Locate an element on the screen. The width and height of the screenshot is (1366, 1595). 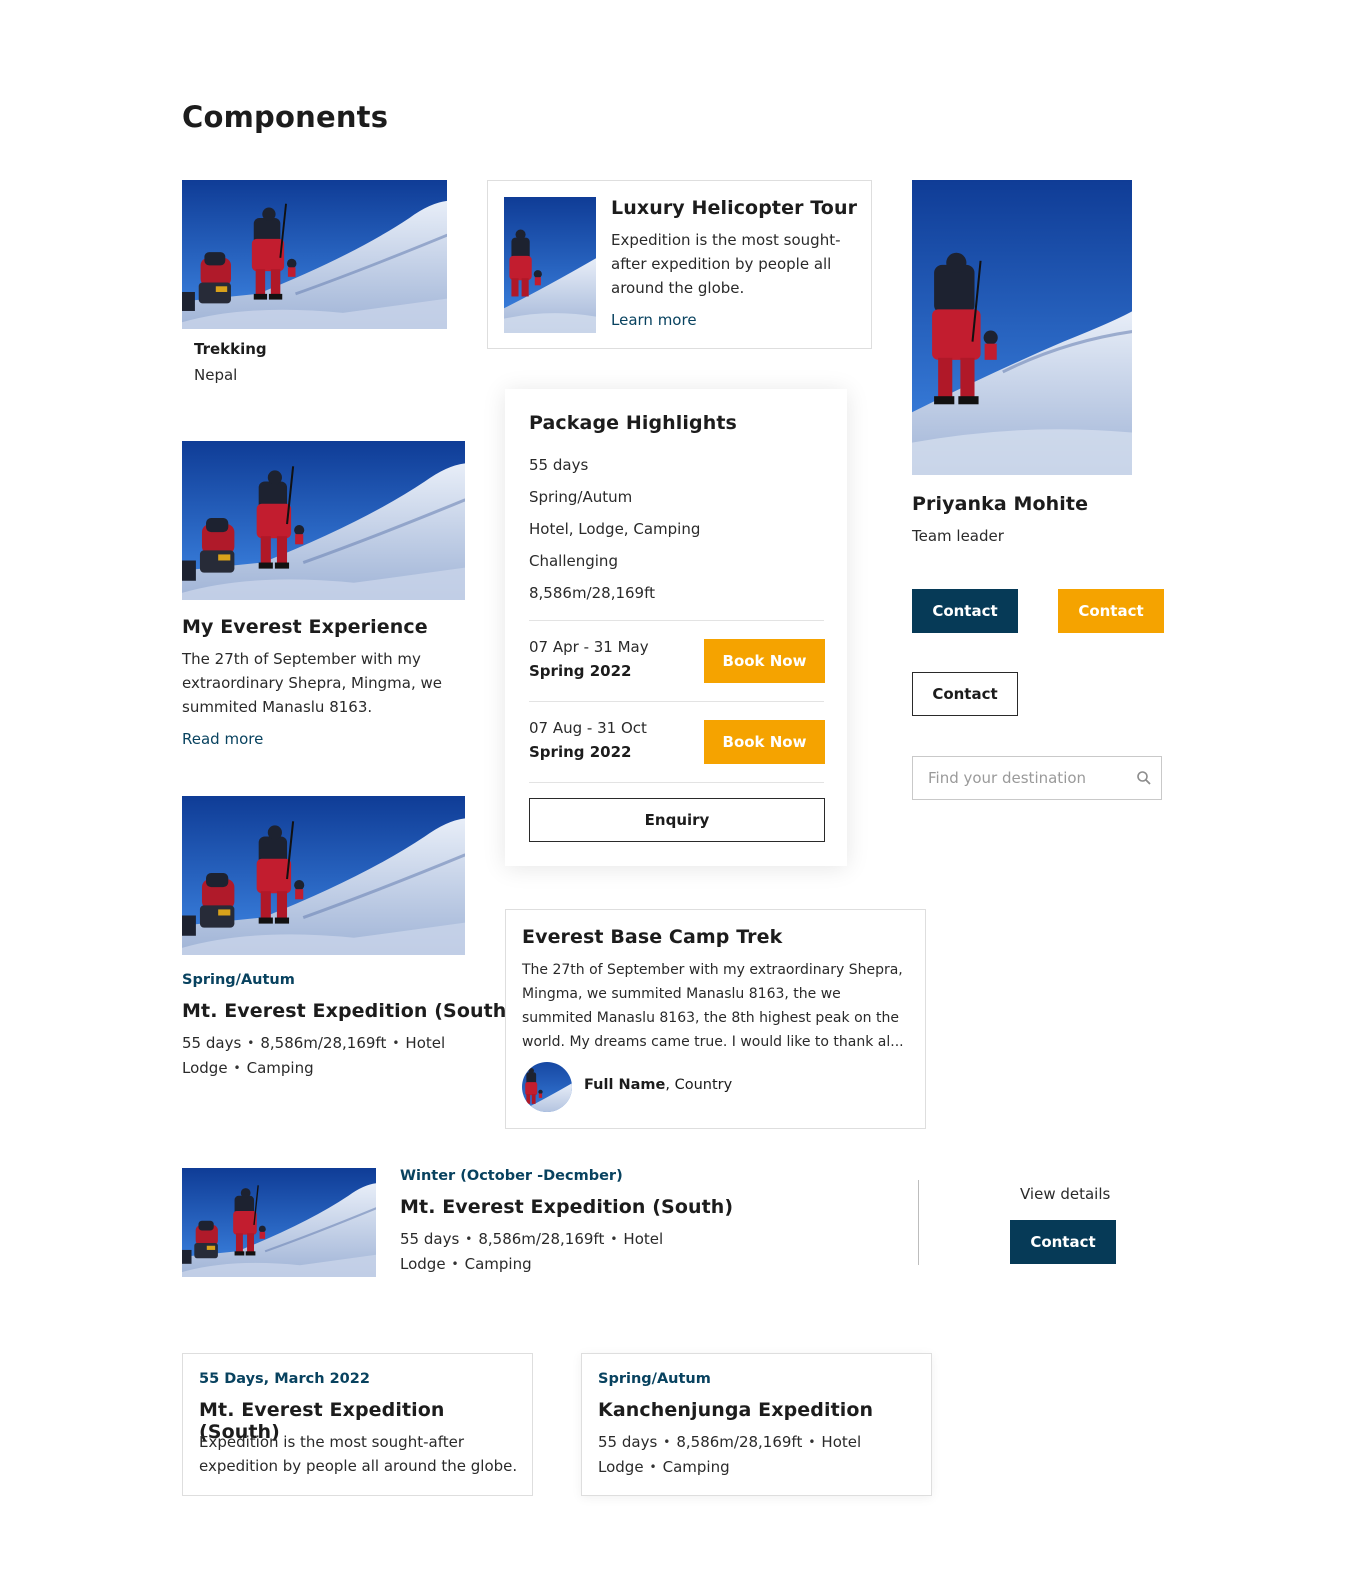
contact-button-outline: Contact is located at coordinates (965, 694).